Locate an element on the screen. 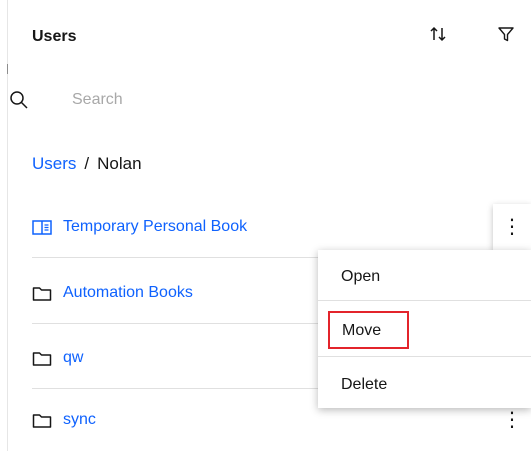 The height and width of the screenshot is (451, 531). list-item-label: Temporary Personal Book is located at coordinates (155, 227).